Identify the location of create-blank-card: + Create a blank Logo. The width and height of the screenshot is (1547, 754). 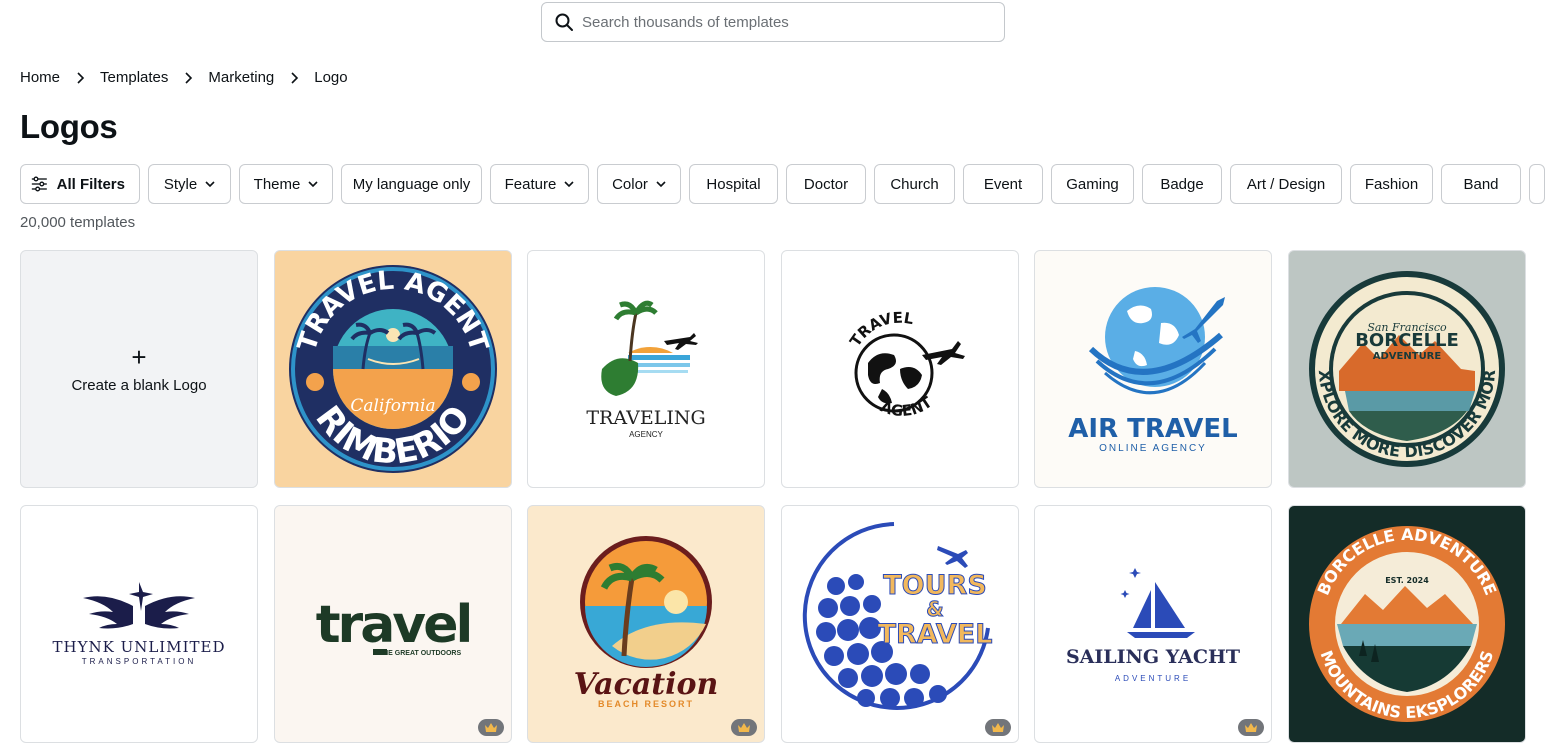
(139, 369).